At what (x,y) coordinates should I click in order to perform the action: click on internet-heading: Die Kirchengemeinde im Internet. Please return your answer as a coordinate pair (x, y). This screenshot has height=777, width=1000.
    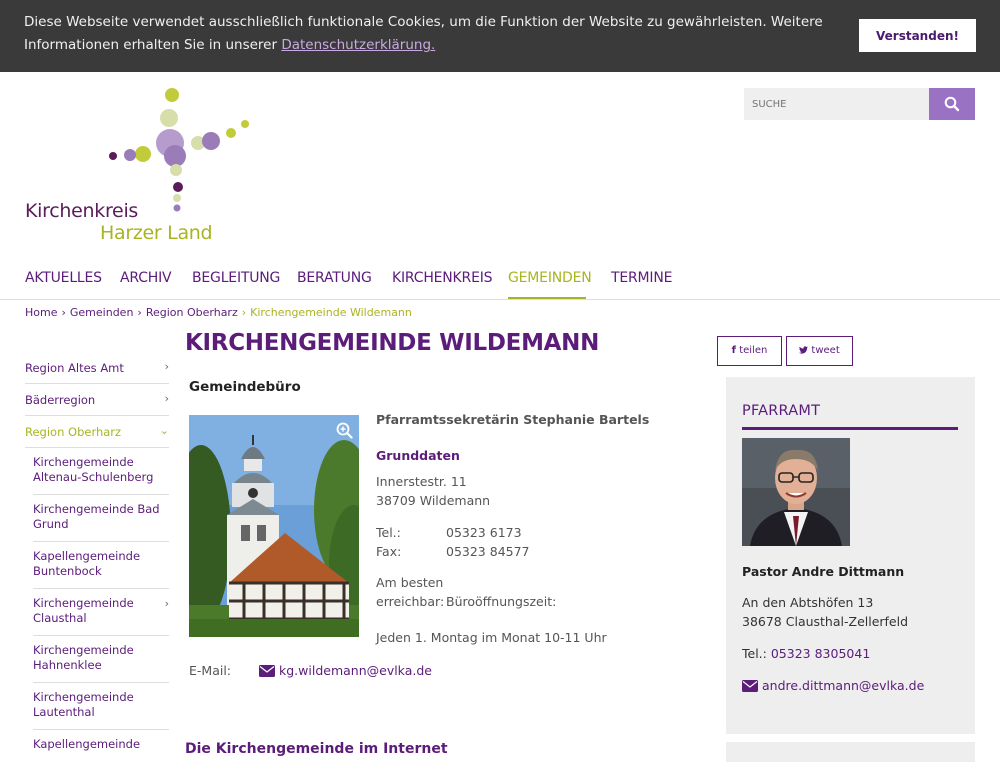
    Looking at the image, I should click on (316, 749).